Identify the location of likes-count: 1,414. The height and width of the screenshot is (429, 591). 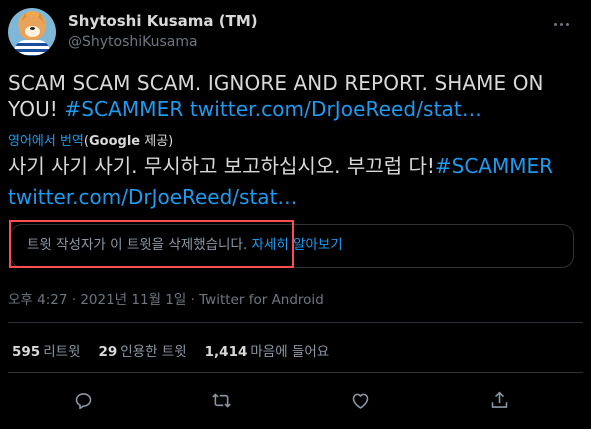
(226, 352).